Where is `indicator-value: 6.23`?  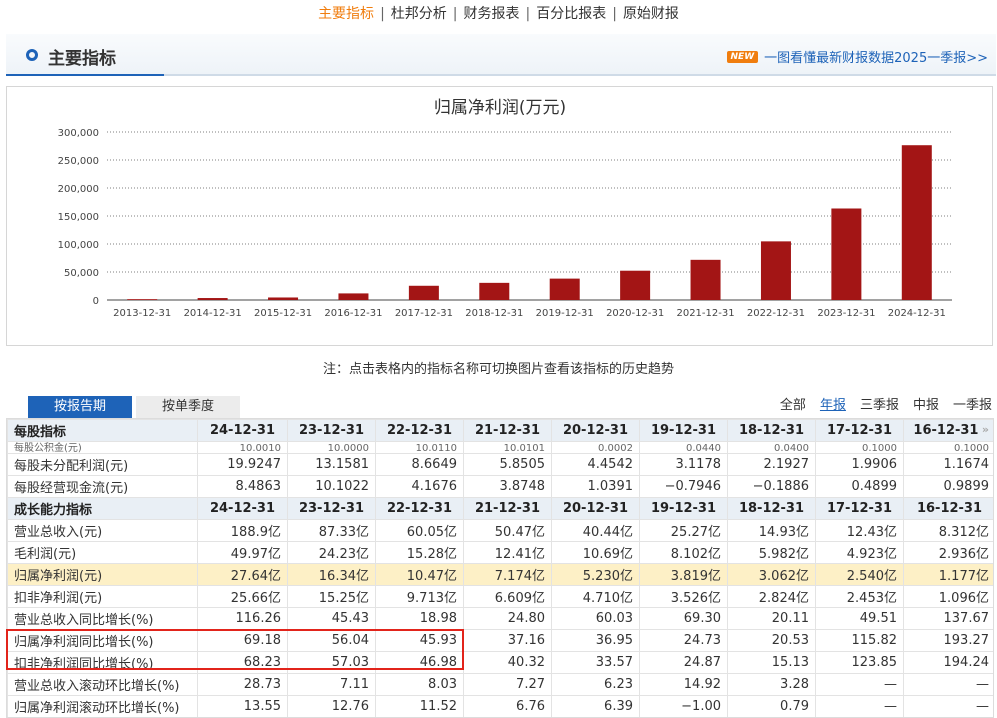
indicator-value: 6.23 is located at coordinates (595, 684).